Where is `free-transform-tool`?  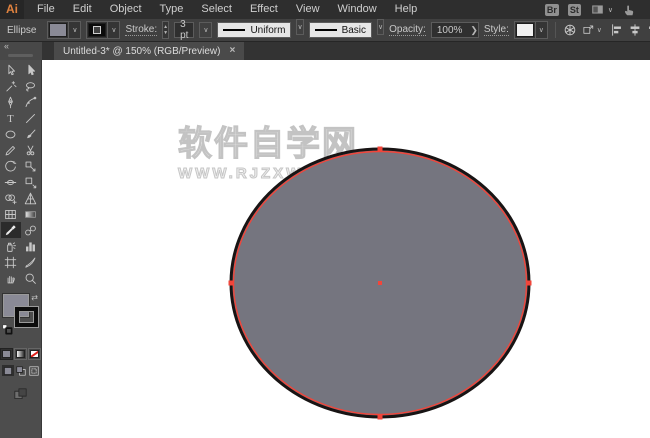 free-transform-tool is located at coordinates (31, 182).